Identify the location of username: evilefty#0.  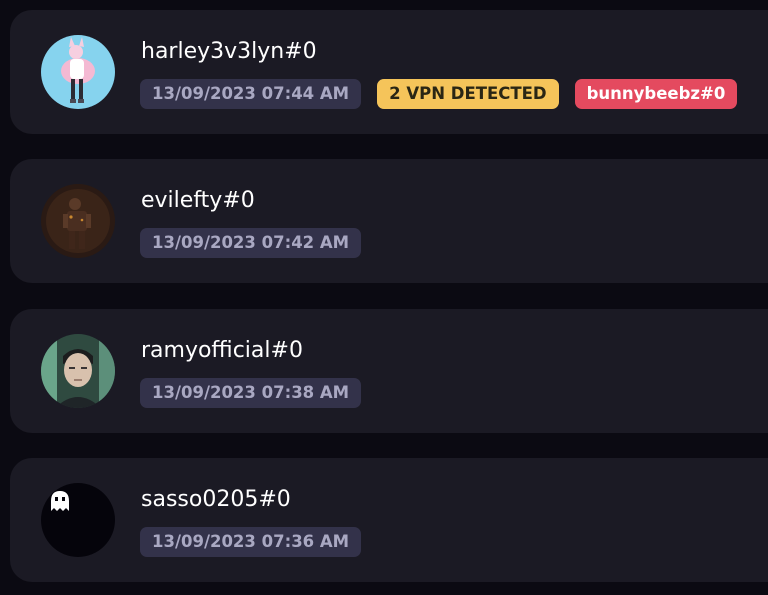
(198, 201).